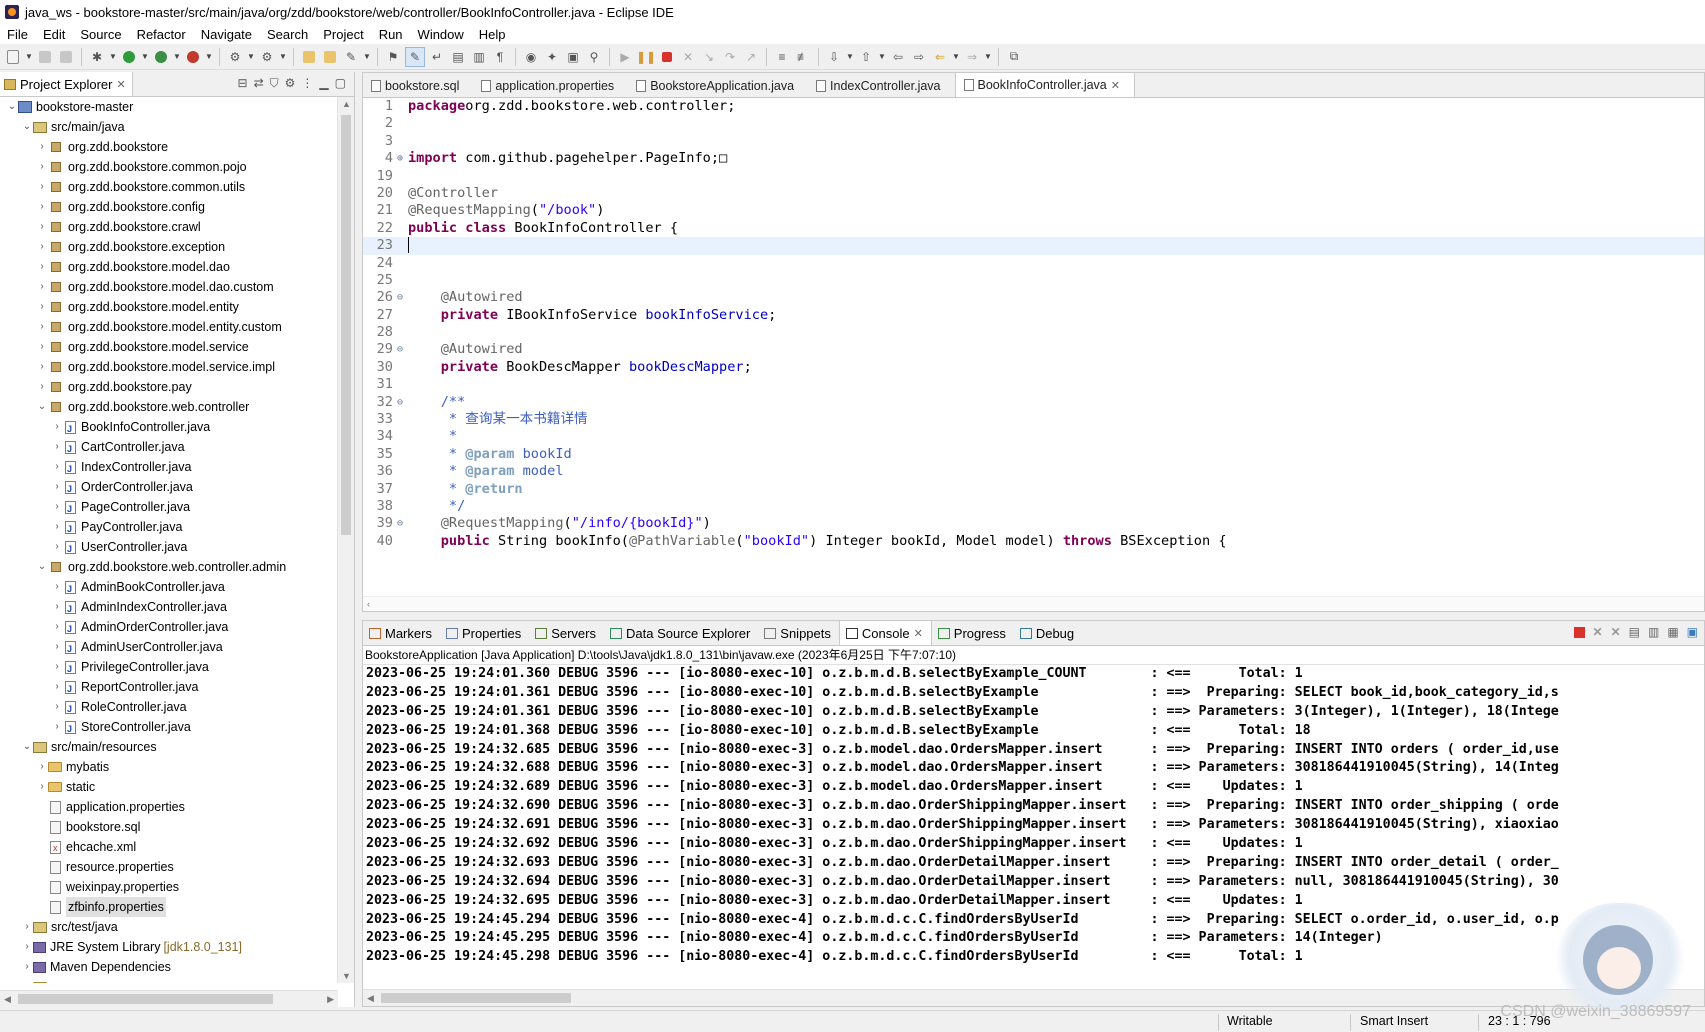 This screenshot has width=1705, height=1032. What do you see at coordinates (1653, 632) in the screenshot?
I see `scroll-lock-icon: ▥` at bounding box center [1653, 632].